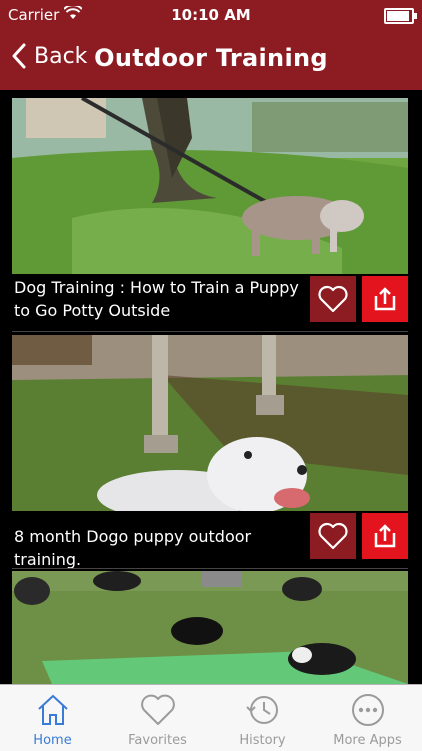 The width and height of the screenshot is (422, 751). I want to click on tab-favorites-label: Favorites, so click(157, 740).